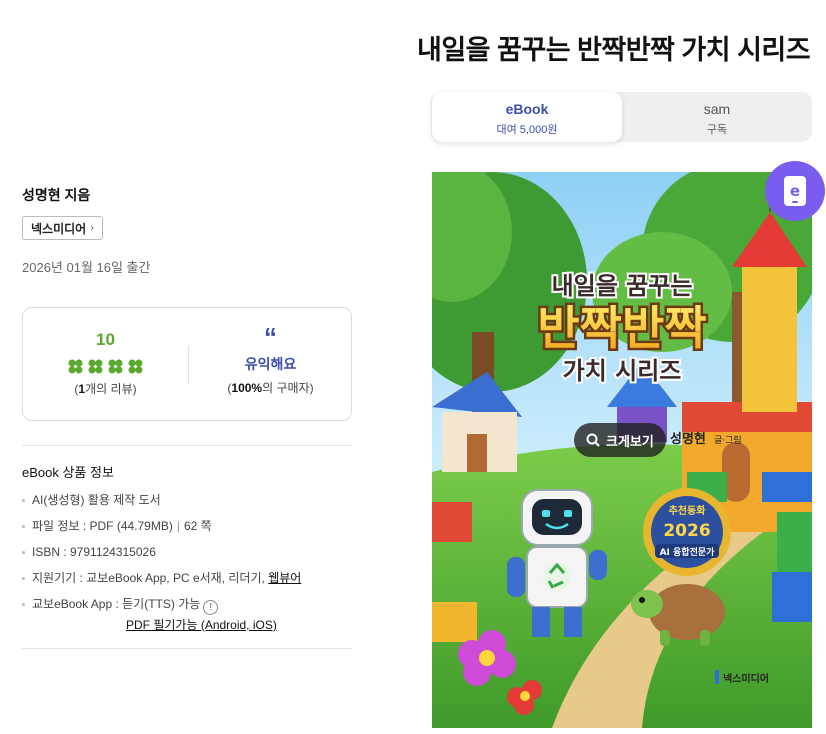  I want to click on seal-top: 추천동화, so click(688, 510).